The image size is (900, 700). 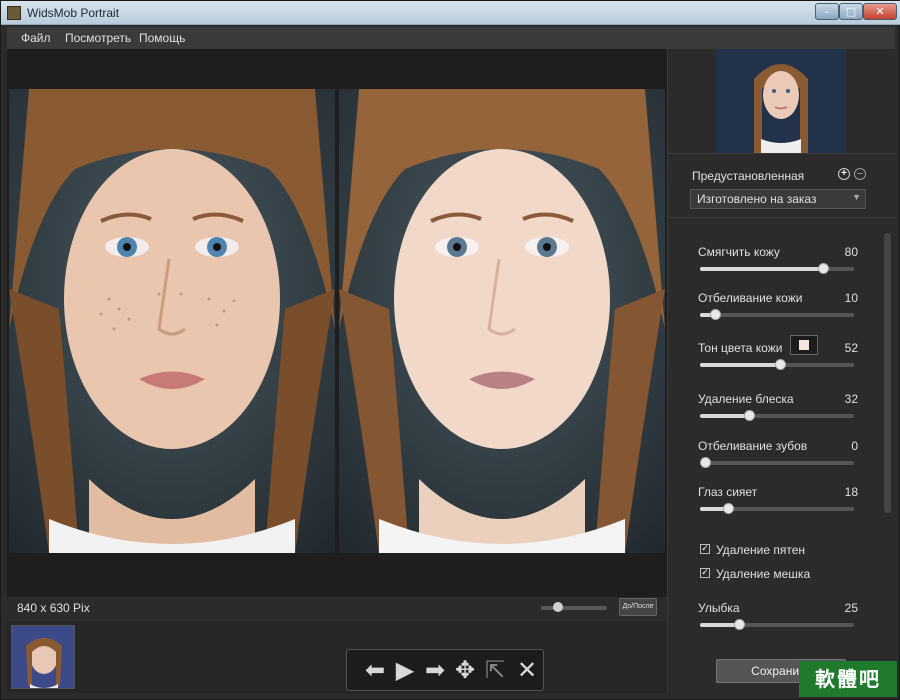 What do you see at coordinates (746, 399) in the screenshot?
I see `slider-label: Удаление блеска` at bounding box center [746, 399].